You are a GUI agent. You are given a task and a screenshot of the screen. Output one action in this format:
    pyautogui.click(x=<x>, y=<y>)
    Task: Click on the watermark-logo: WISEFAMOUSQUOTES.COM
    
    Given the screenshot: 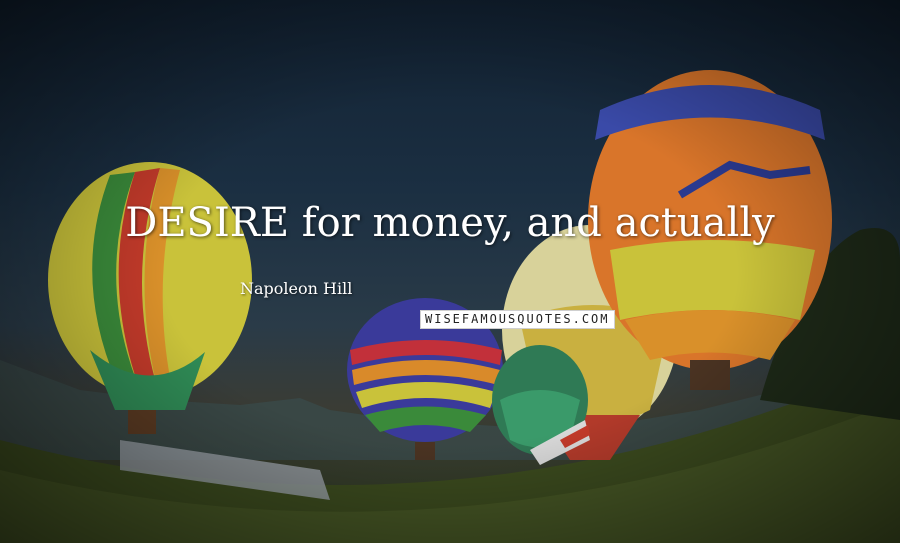 What is the action you would take?
    pyautogui.click(x=517, y=319)
    